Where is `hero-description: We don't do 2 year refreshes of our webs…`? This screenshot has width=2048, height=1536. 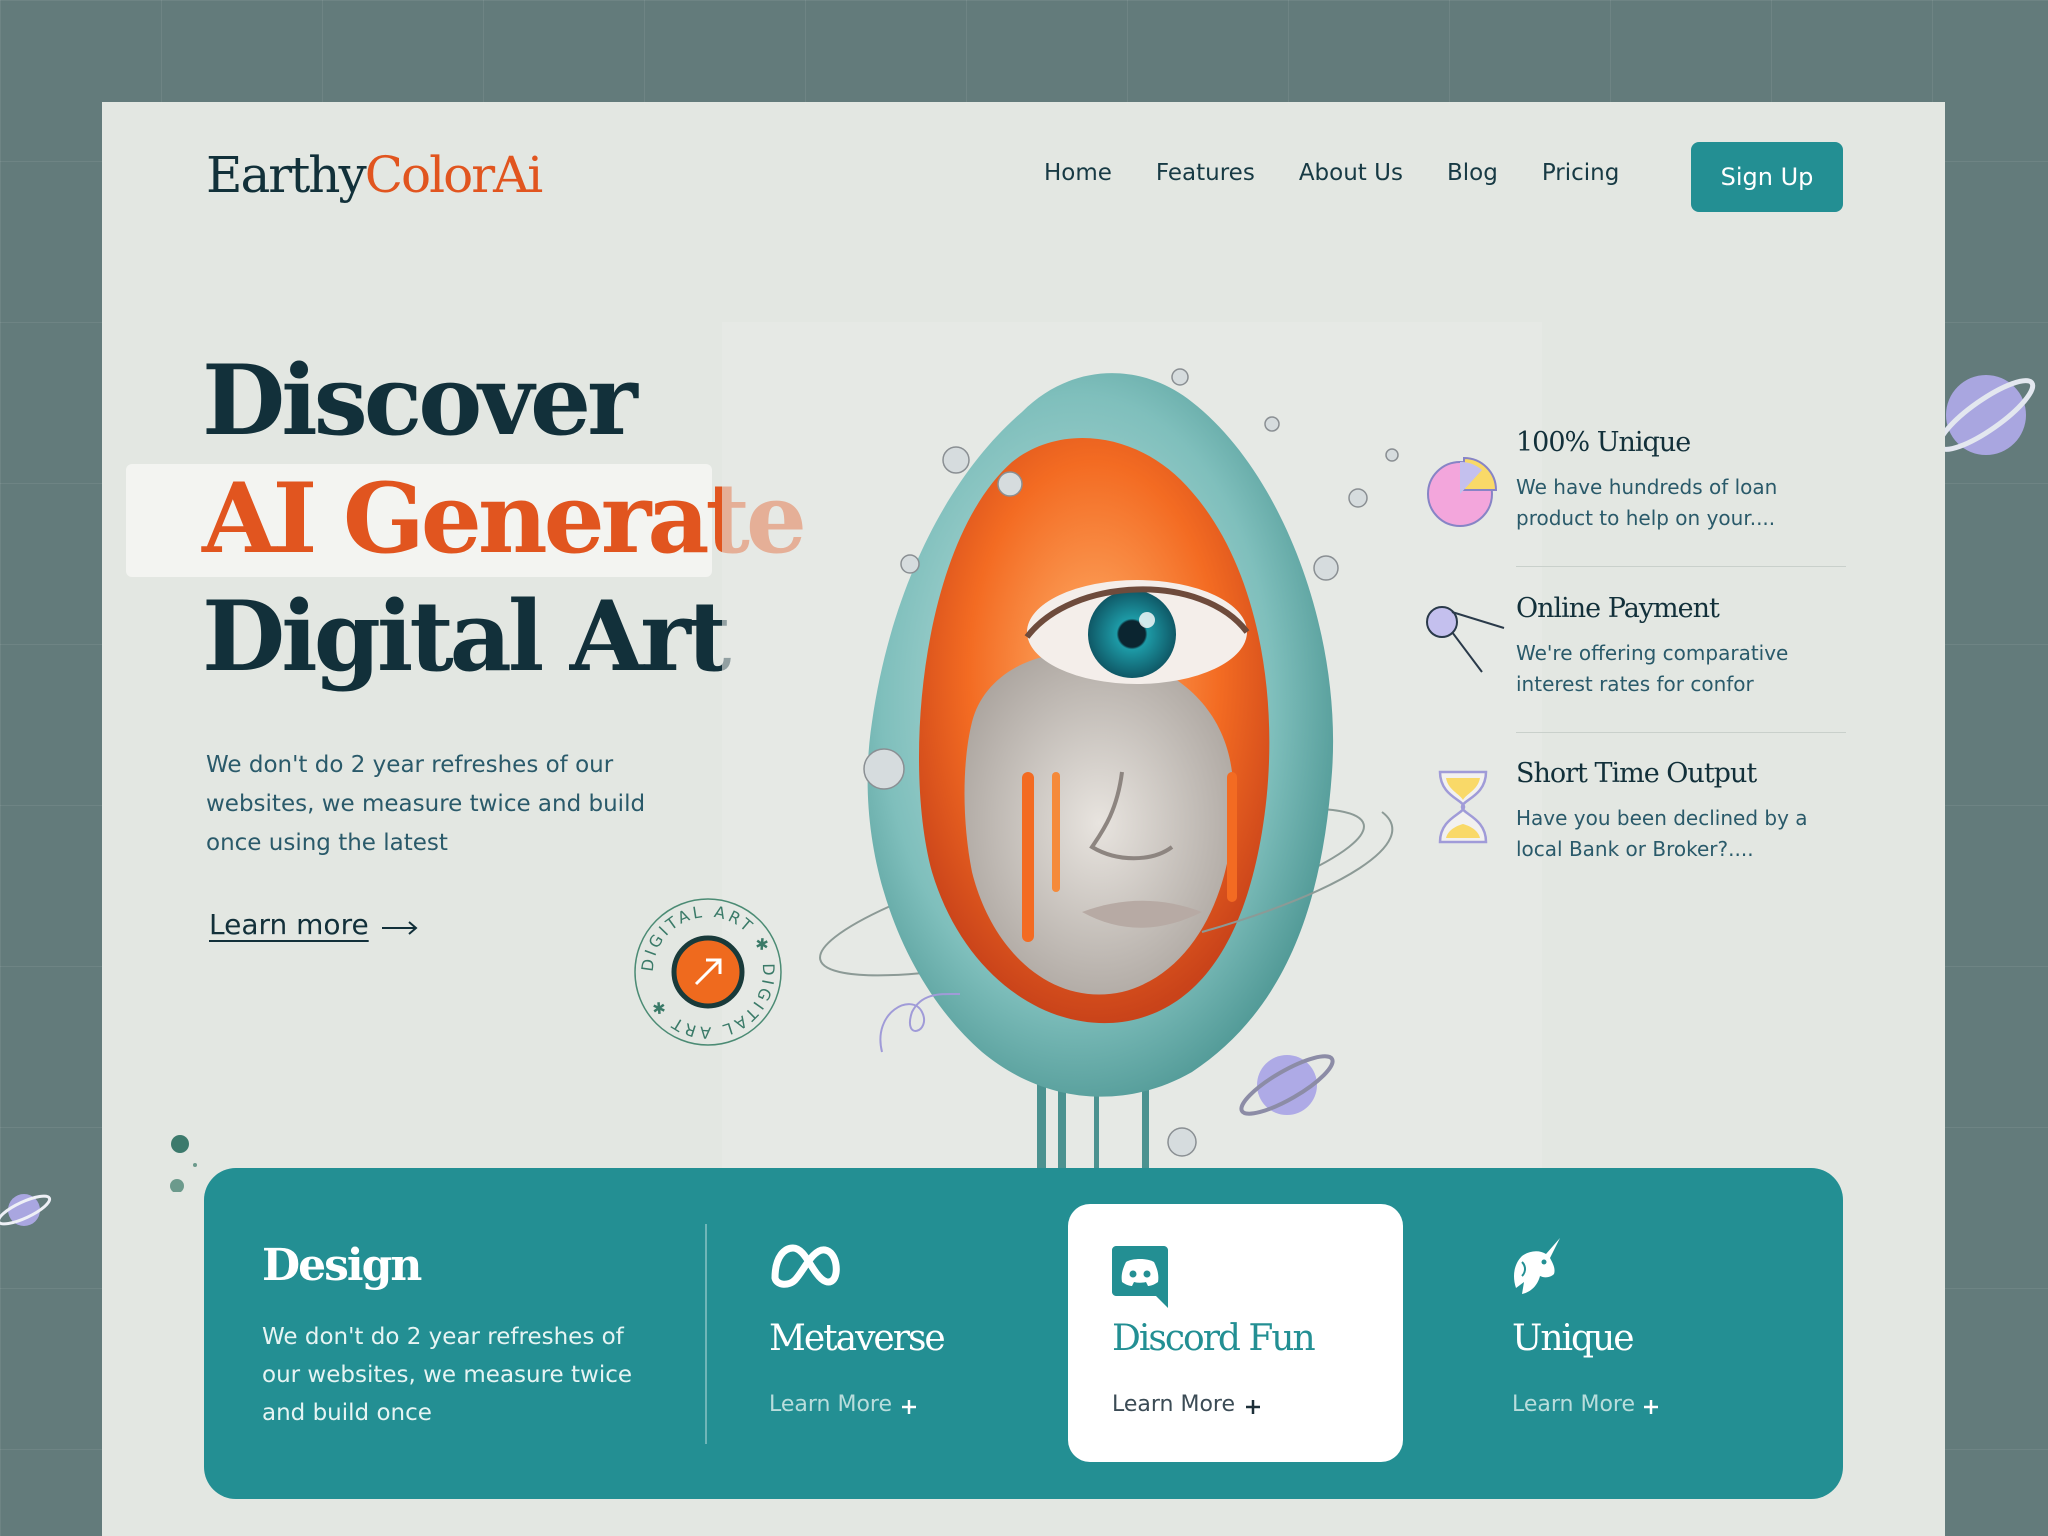 hero-description: We don't do 2 year refreshes of our webs… is located at coordinates (426, 804).